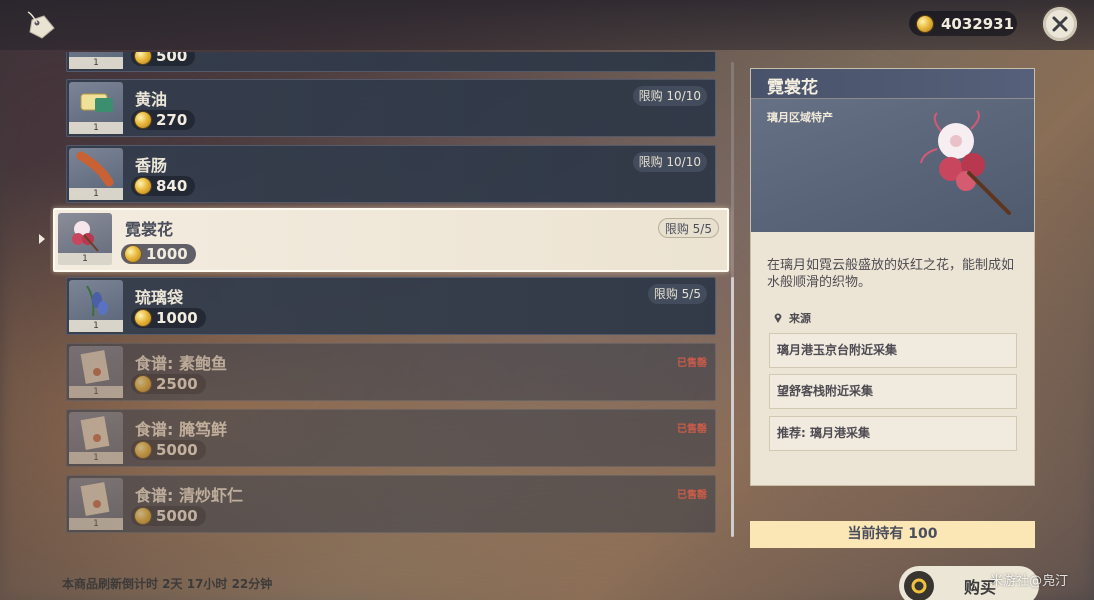 This screenshot has width=1094, height=600. What do you see at coordinates (891, 274) in the screenshot?
I see `detail-description: 在璃月如霓云般盛放的妖红之花，能制成如水般顺滑的织物。` at bounding box center [891, 274].